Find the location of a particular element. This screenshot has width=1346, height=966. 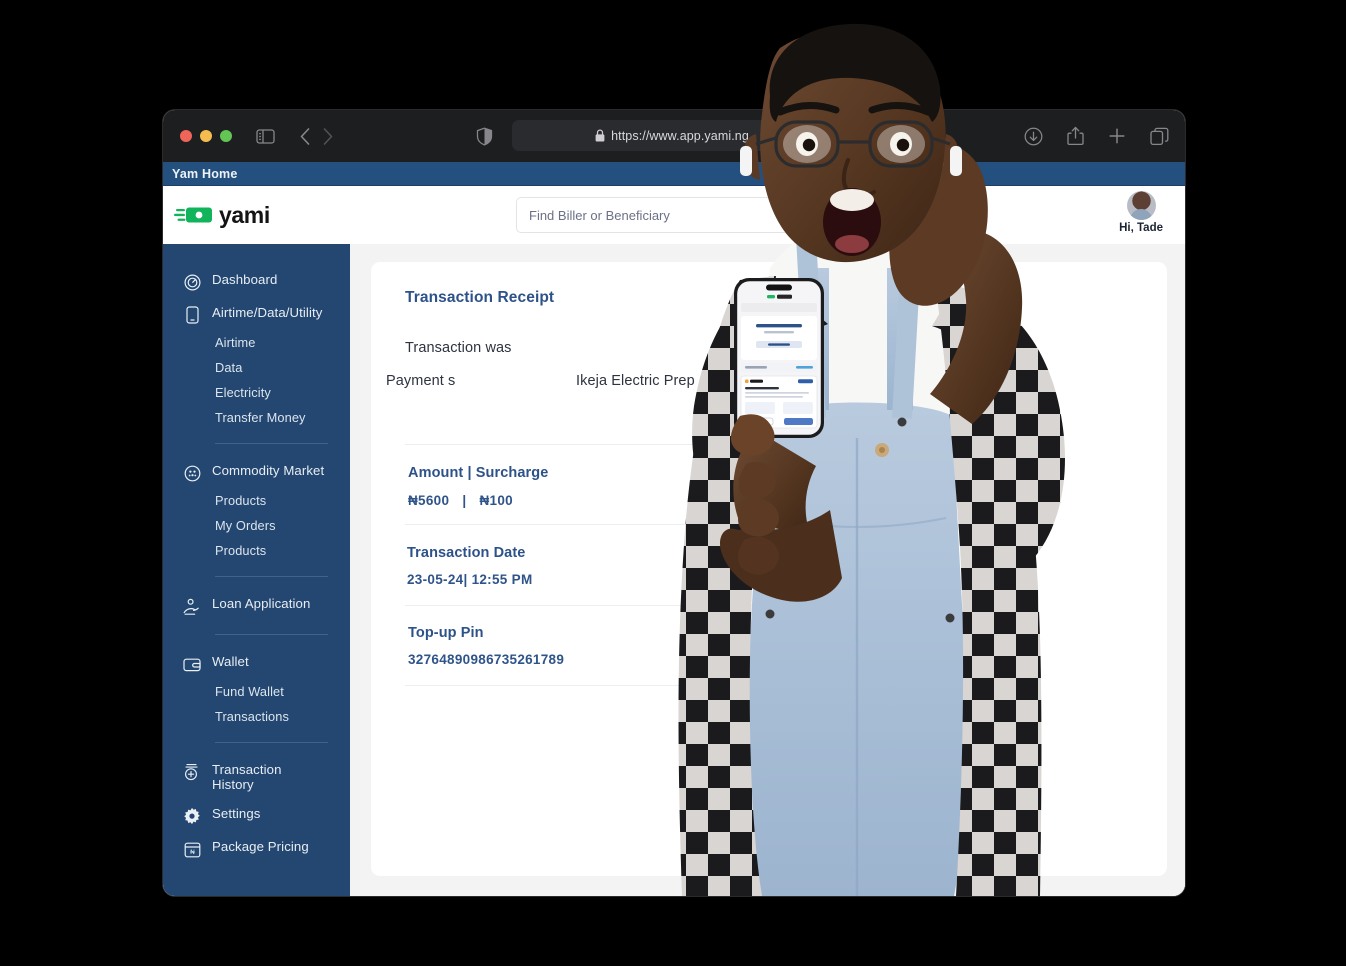

app-header: yami Hi, Tade is located at coordinates (674, 215).